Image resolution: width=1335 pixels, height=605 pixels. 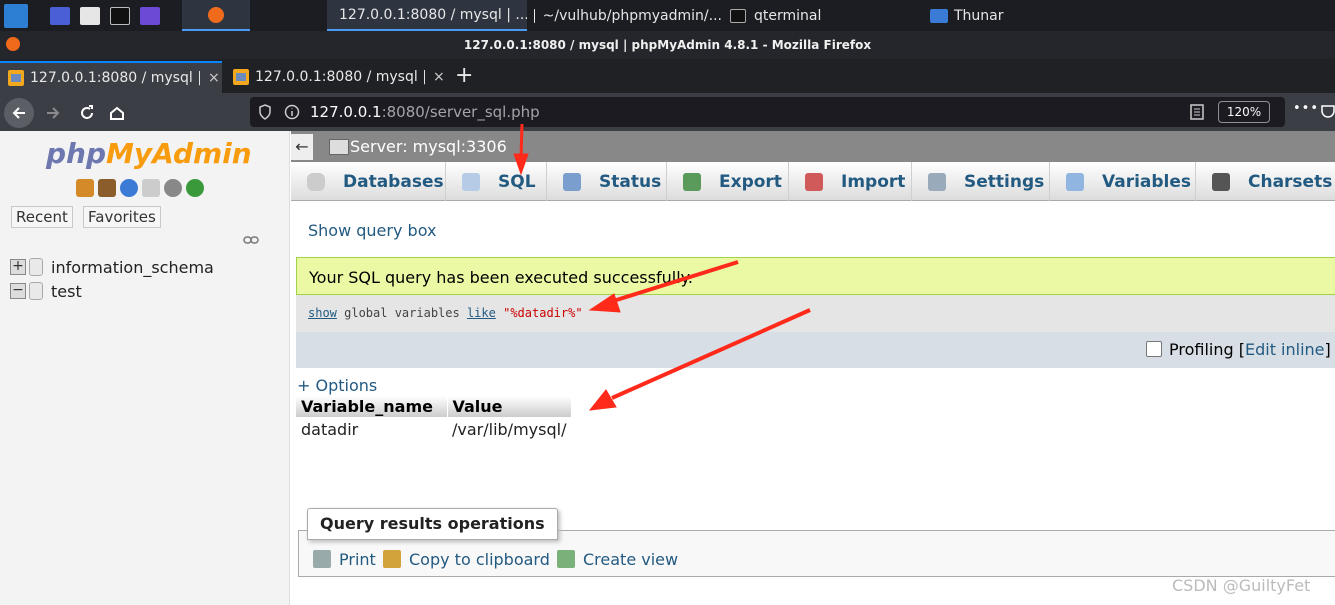 I want to click on db-name: test, so click(x=66, y=291).